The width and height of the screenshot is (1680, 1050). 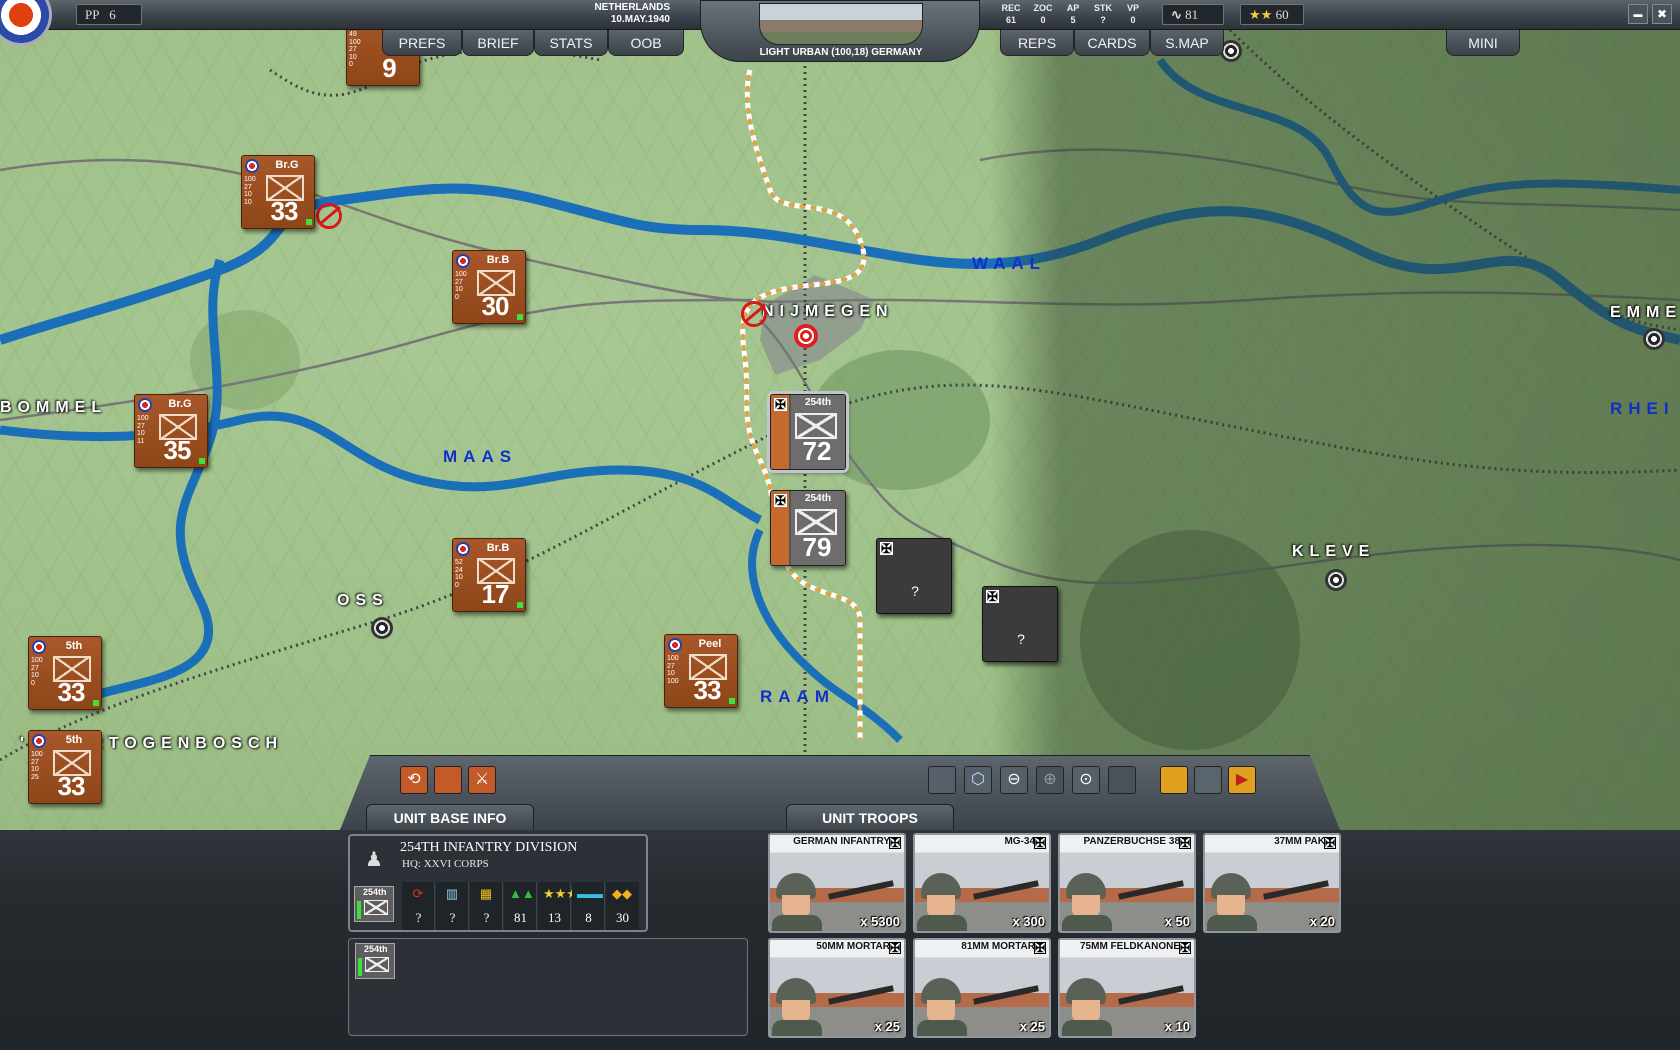 I want to click on mortar-icon, so click(x=1006, y=995).